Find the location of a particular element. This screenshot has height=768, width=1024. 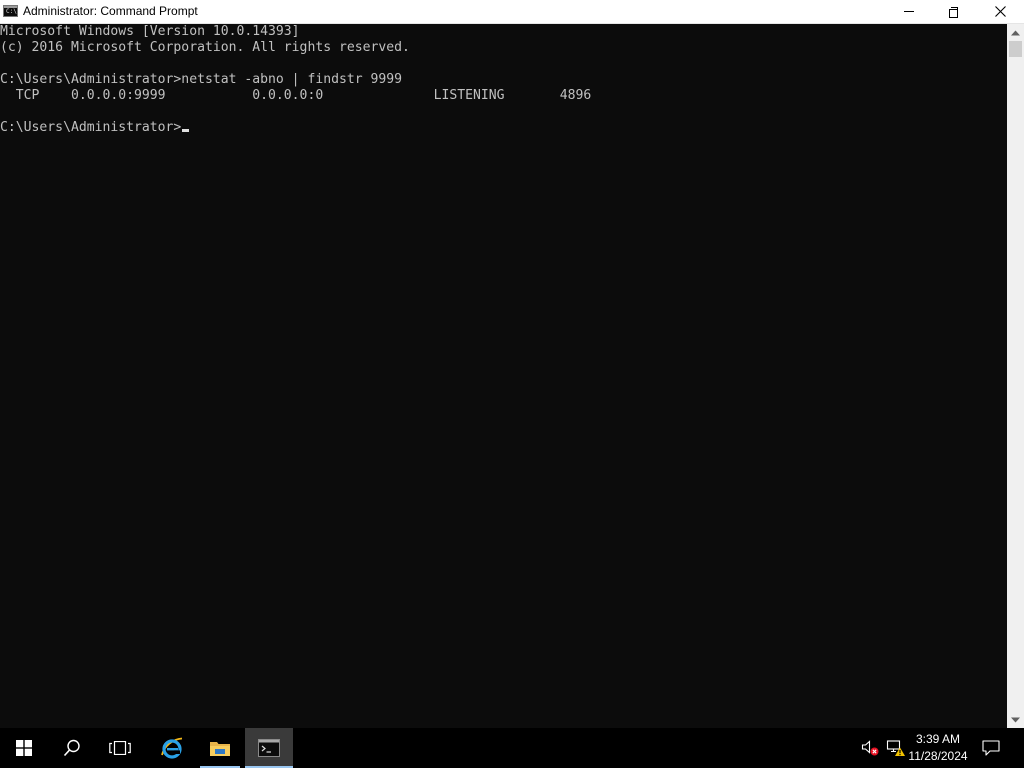

console-line-version: Microsoft Windows [Version 10.0.14393] is located at coordinates (150, 31).